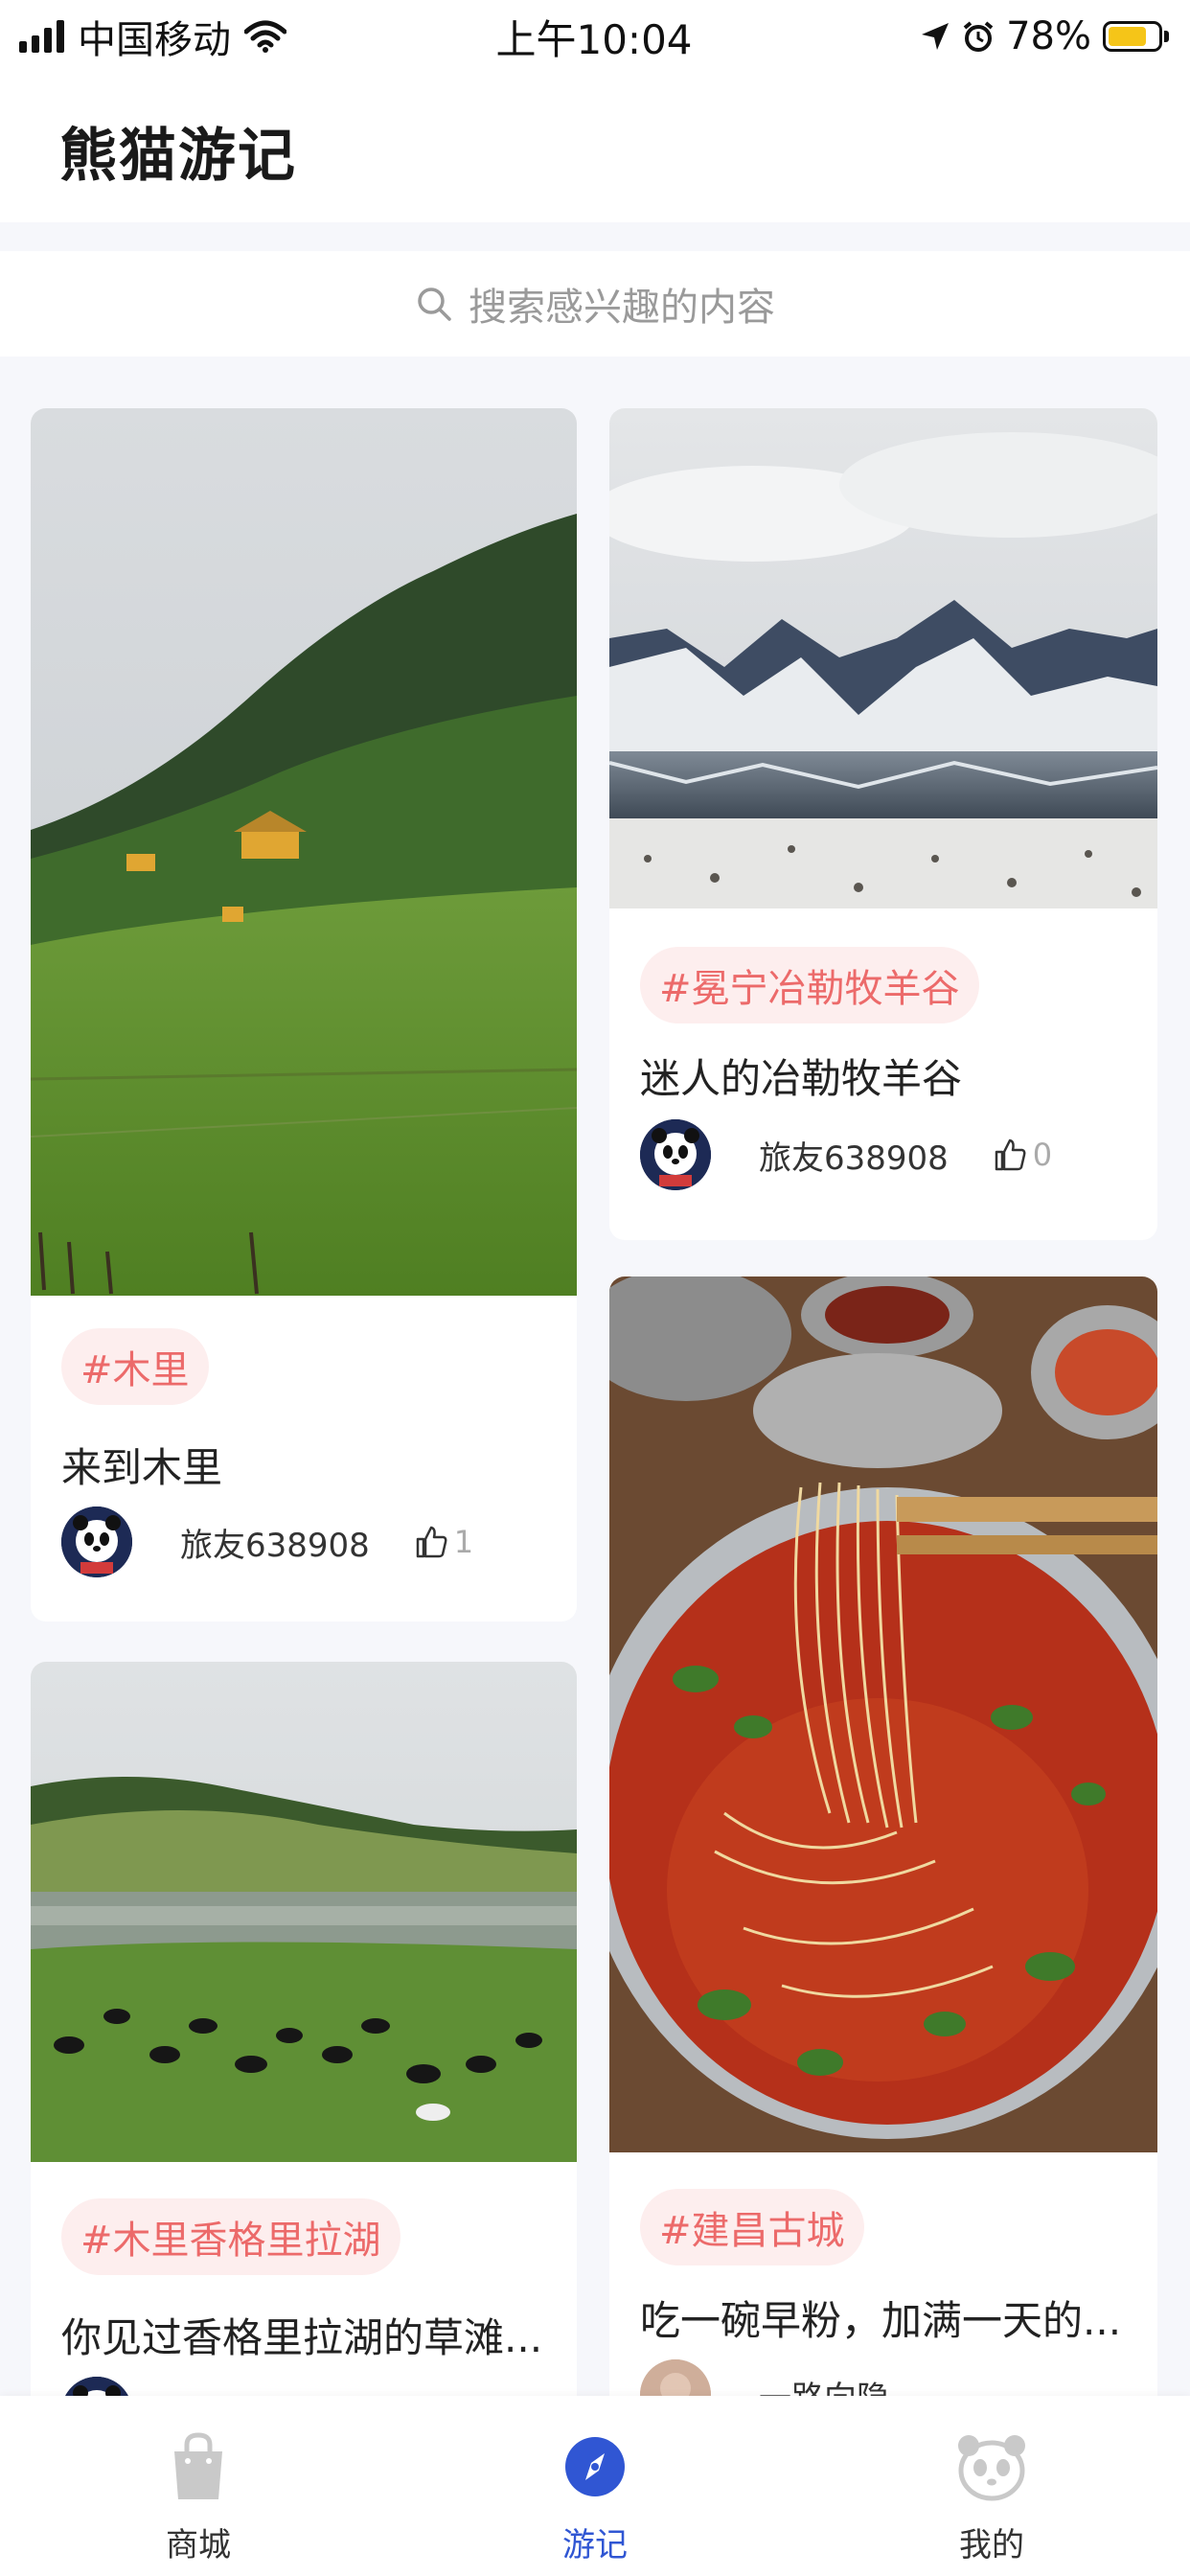  I want to click on panda-icon, so click(991, 2468).